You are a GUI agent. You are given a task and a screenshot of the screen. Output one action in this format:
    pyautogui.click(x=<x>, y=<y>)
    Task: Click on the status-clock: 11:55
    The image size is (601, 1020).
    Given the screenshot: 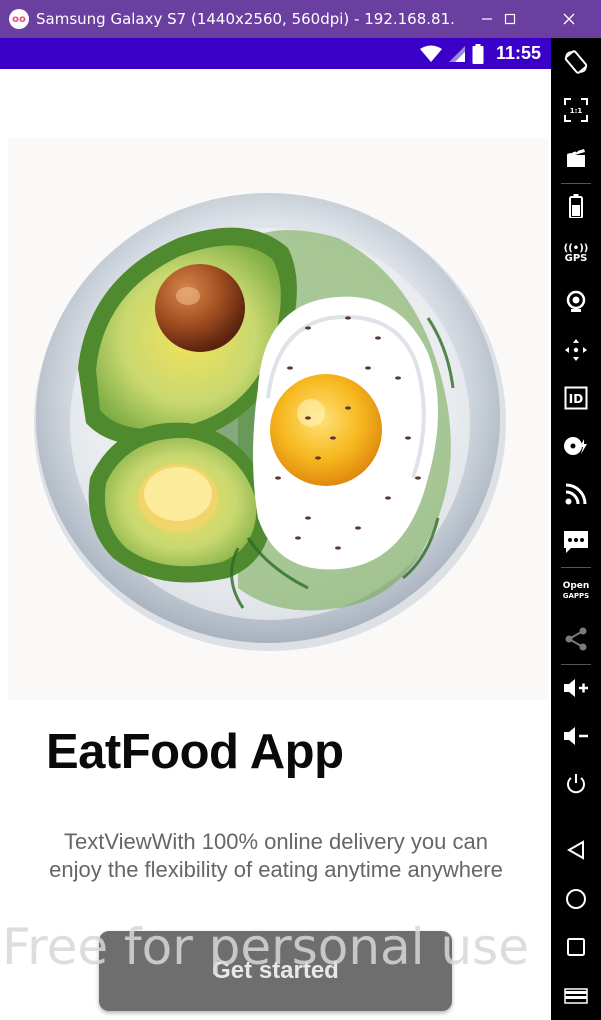 What is the action you would take?
    pyautogui.click(x=518, y=53)
    